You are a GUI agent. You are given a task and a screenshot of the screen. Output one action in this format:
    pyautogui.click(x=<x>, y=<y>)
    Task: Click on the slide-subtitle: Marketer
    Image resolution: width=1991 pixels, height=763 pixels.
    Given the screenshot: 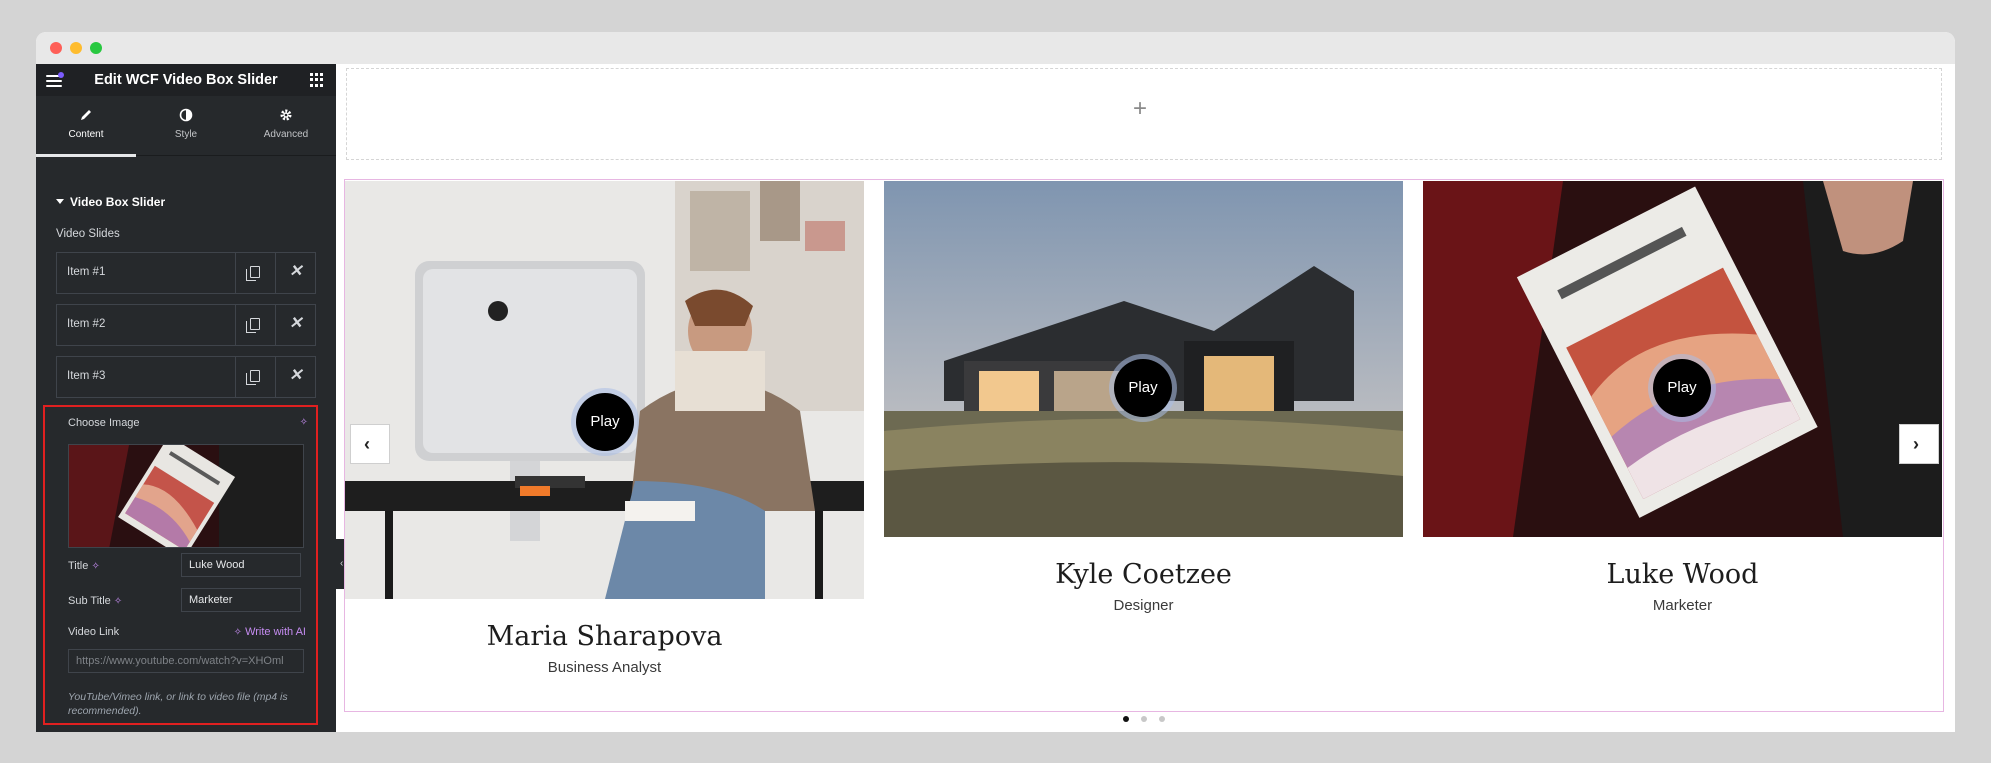 What is the action you would take?
    pyautogui.click(x=1682, y=605)
    